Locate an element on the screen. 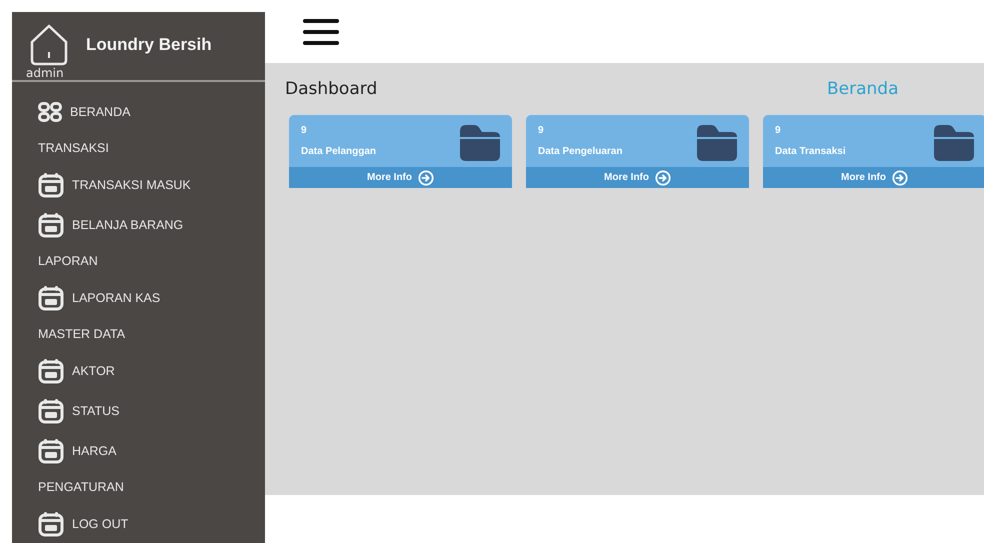 This screenshot has height=543, width=984. menu-heading: MASTER DATA is located at coordinates (82, 334).